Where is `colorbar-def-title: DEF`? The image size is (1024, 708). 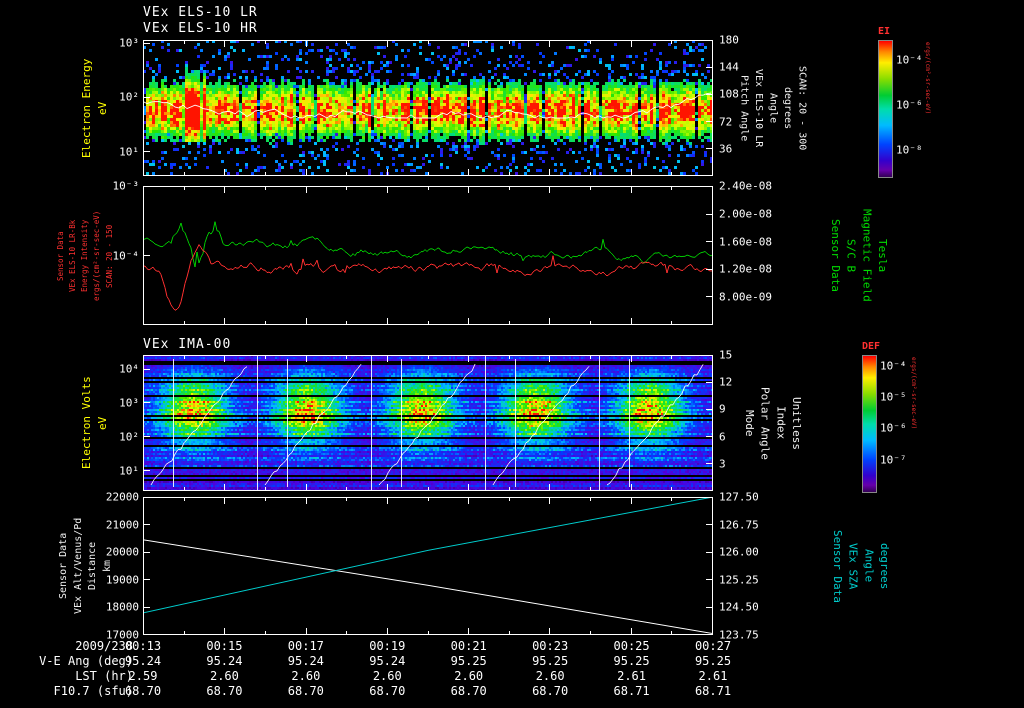 colorbar-def-title: DEF is located at coordinates (871, 346).